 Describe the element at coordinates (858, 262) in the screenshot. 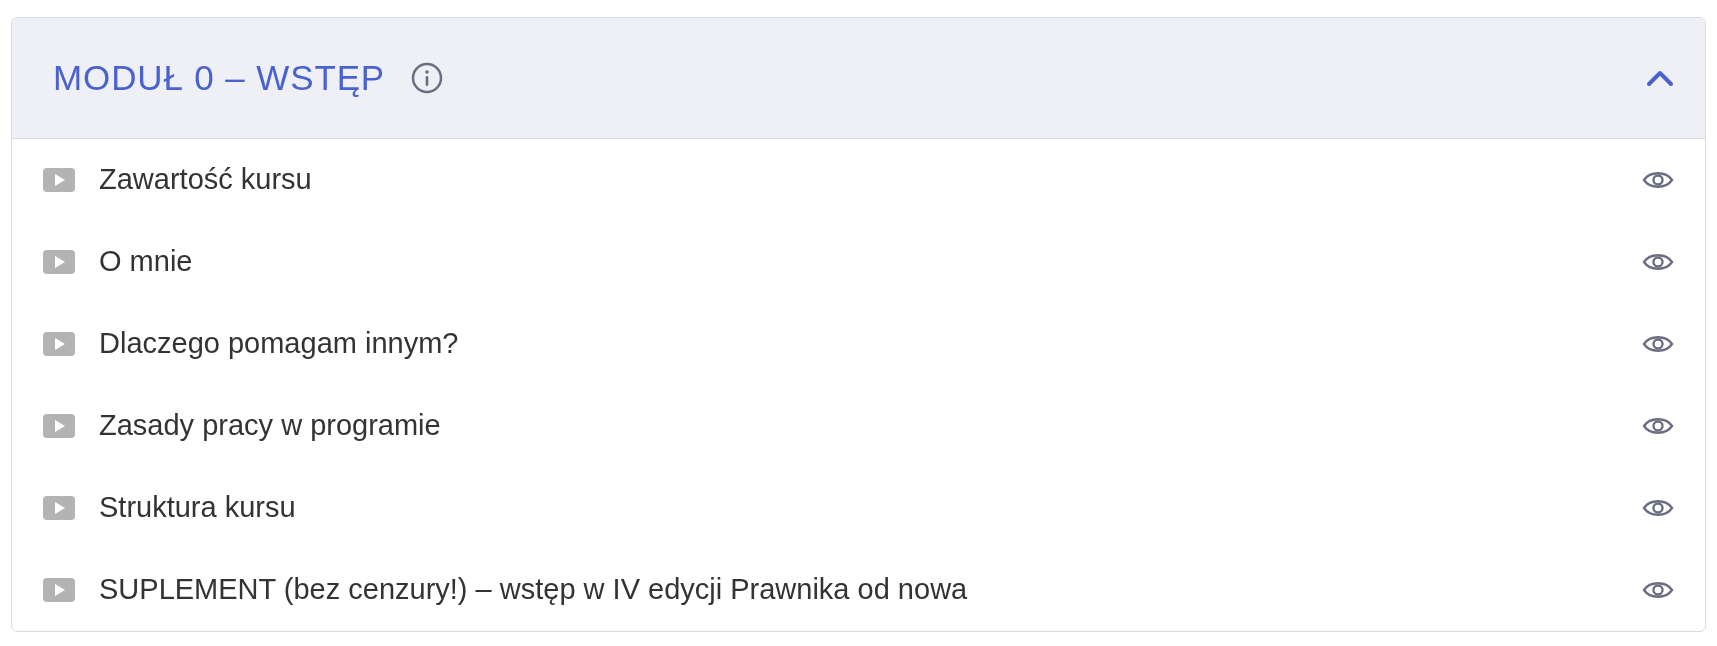

I see `lesson-row: O mnie` at that location.